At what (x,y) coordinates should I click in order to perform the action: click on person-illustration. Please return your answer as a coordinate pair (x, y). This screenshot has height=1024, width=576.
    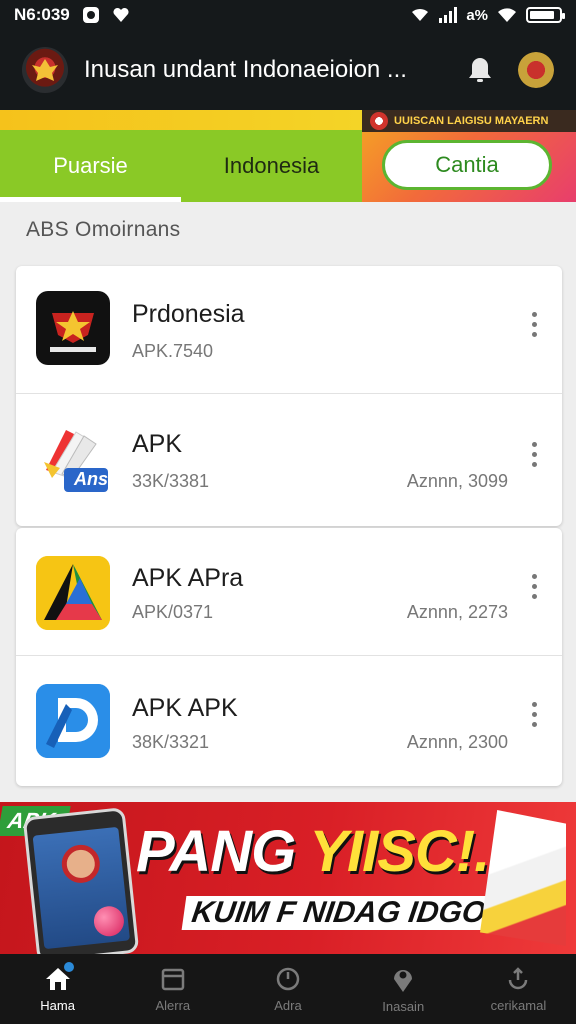
    Looking at the image, I should click on (80, 864).